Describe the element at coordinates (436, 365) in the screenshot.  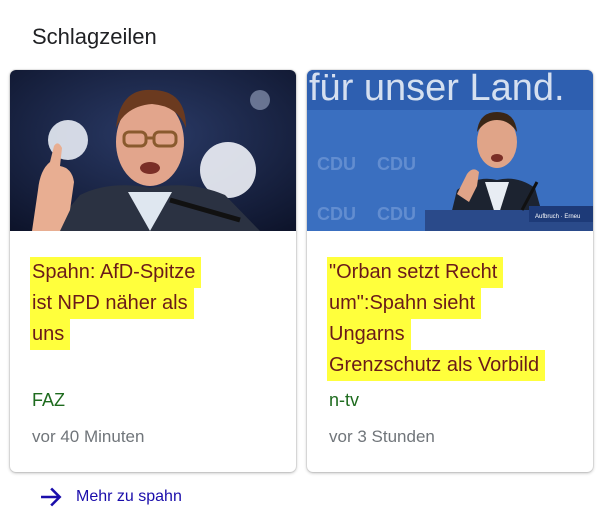
I see `headline-line: Grenzschutz als Vorbild` at that location.